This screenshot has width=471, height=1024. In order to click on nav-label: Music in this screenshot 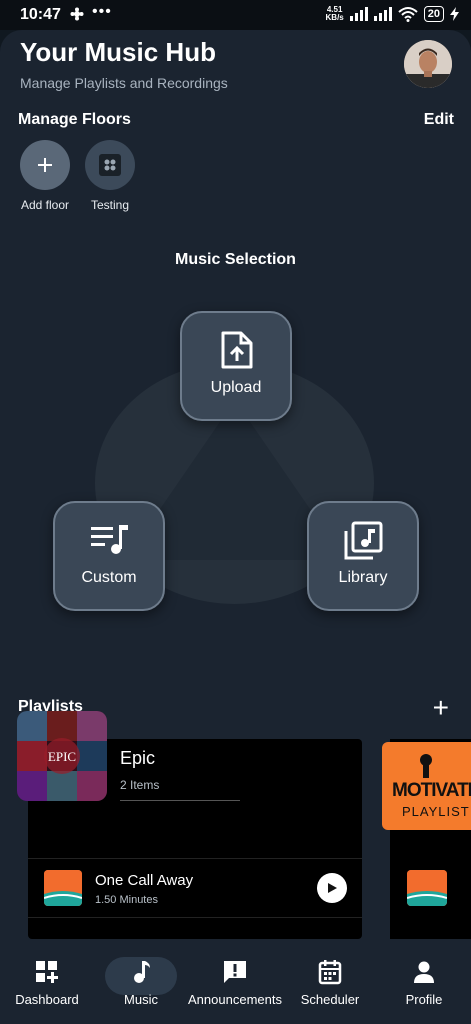, I will do `click(141, 999)`.